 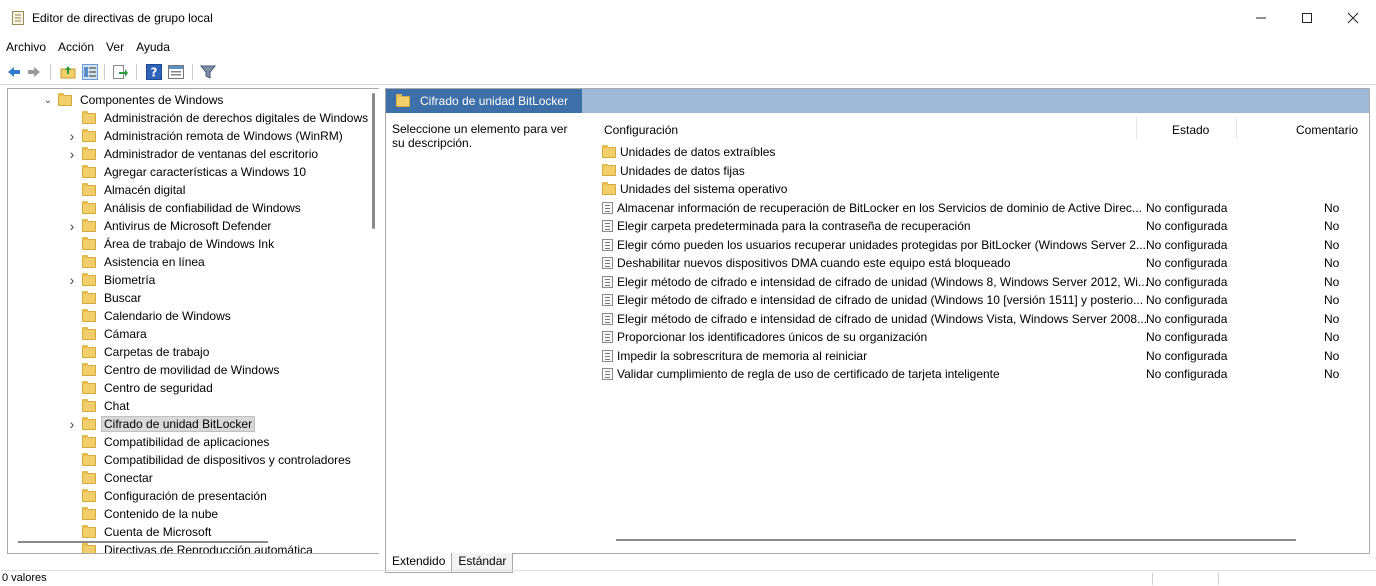 I want to click on forward-arrow-icon, so click(x=34, y=72).